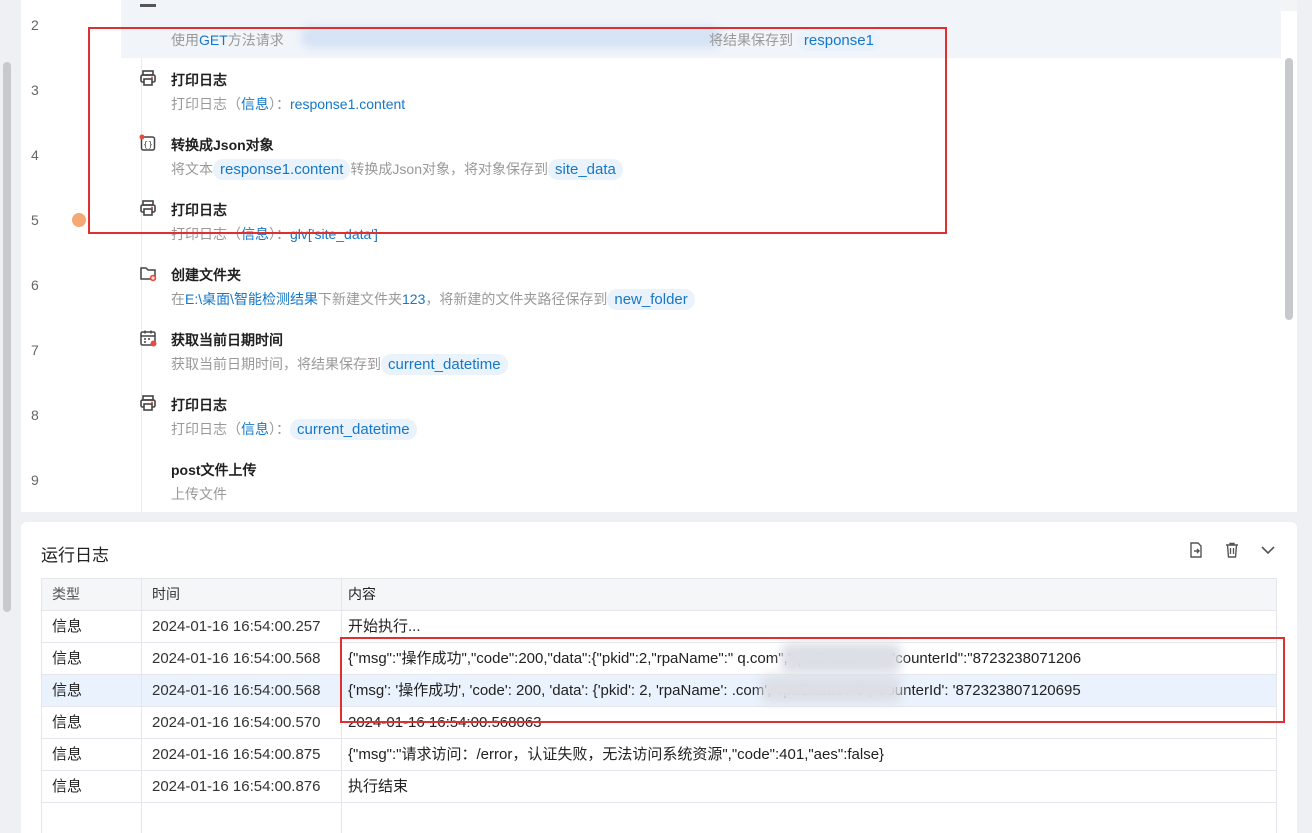 Image resolution: width=1312 pixels, height=833 pixels. I want to click on line-number: 5, so click(35, 220).